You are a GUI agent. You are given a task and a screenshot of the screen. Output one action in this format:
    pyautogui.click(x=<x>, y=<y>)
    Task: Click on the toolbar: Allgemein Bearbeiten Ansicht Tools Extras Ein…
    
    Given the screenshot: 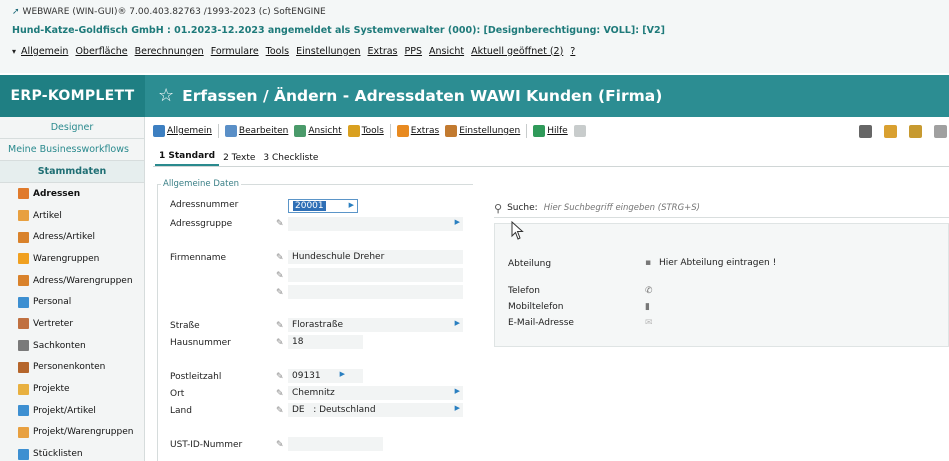 What is the action you would take?
    pyautogui.click(x=551, y=131)
    